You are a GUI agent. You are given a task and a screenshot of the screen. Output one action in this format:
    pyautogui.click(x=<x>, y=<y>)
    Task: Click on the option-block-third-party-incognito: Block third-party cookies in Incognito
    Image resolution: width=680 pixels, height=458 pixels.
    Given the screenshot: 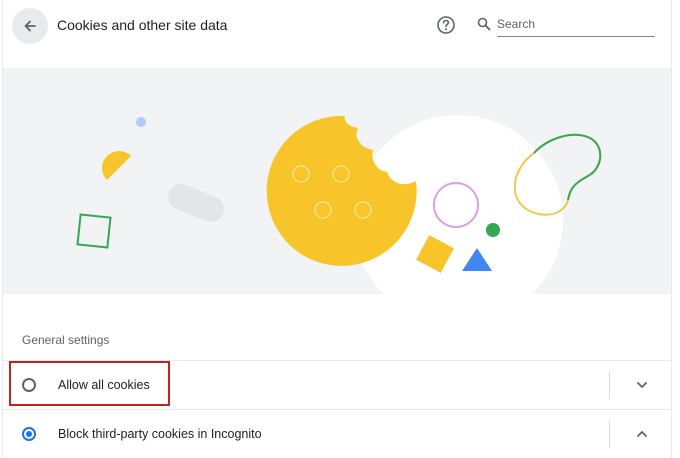 What is the action you would take?
    pyautogui.click(x=337, y=433)
    